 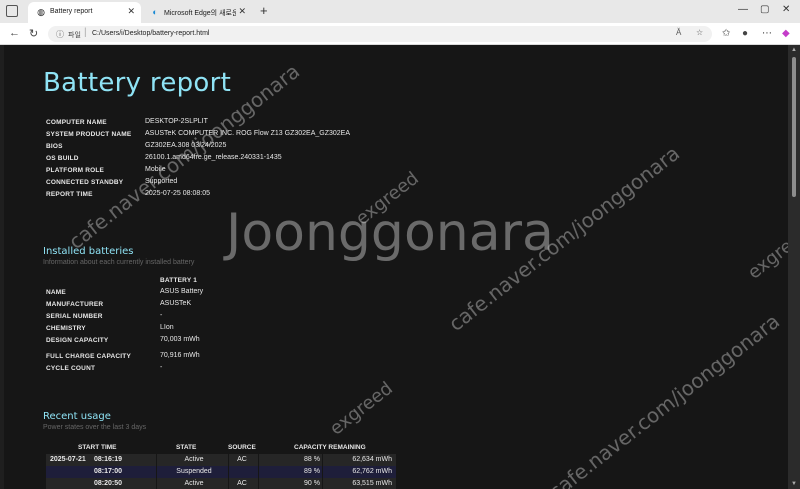 I want to click on page-title: Battery report, so click(x=137, y=83).